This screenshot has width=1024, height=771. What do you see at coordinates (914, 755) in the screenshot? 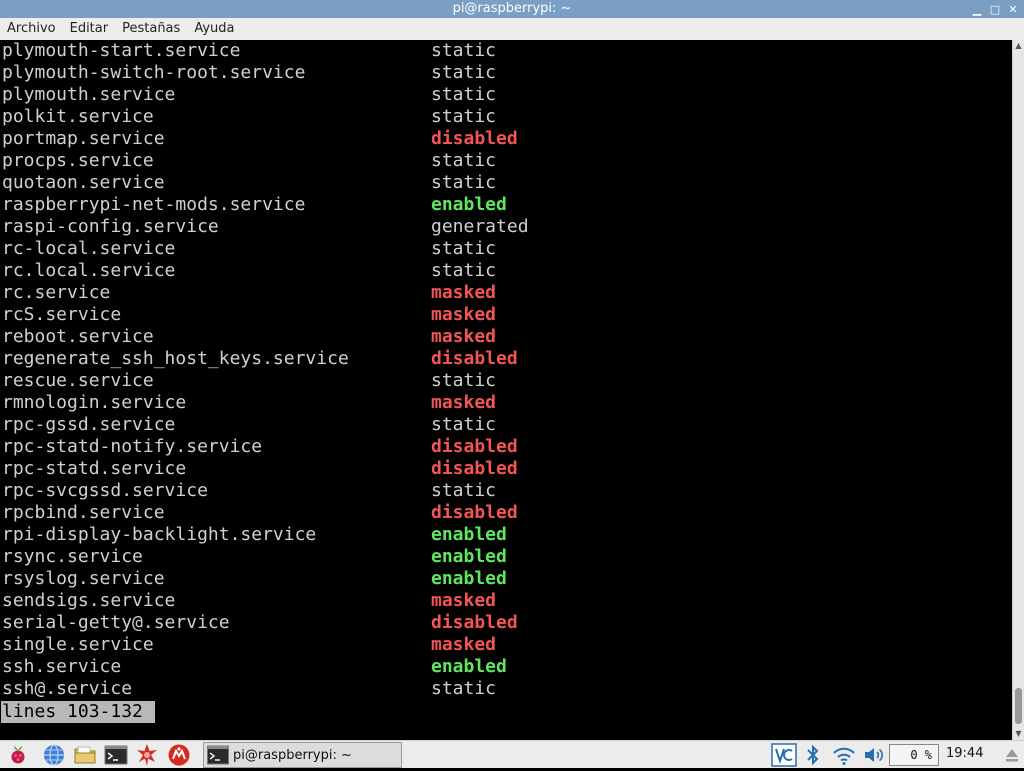
I see `cpu-usage-monitor: 0 %` at bounding box center [914, 755].